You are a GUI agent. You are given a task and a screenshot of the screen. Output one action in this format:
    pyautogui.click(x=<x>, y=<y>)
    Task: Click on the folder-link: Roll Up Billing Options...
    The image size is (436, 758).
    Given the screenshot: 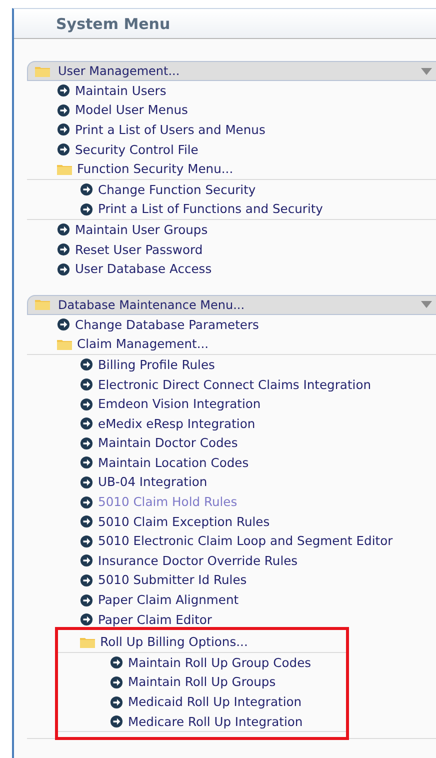 What is the action you would take?
    pyautogui.click(x=174, y=642)
    